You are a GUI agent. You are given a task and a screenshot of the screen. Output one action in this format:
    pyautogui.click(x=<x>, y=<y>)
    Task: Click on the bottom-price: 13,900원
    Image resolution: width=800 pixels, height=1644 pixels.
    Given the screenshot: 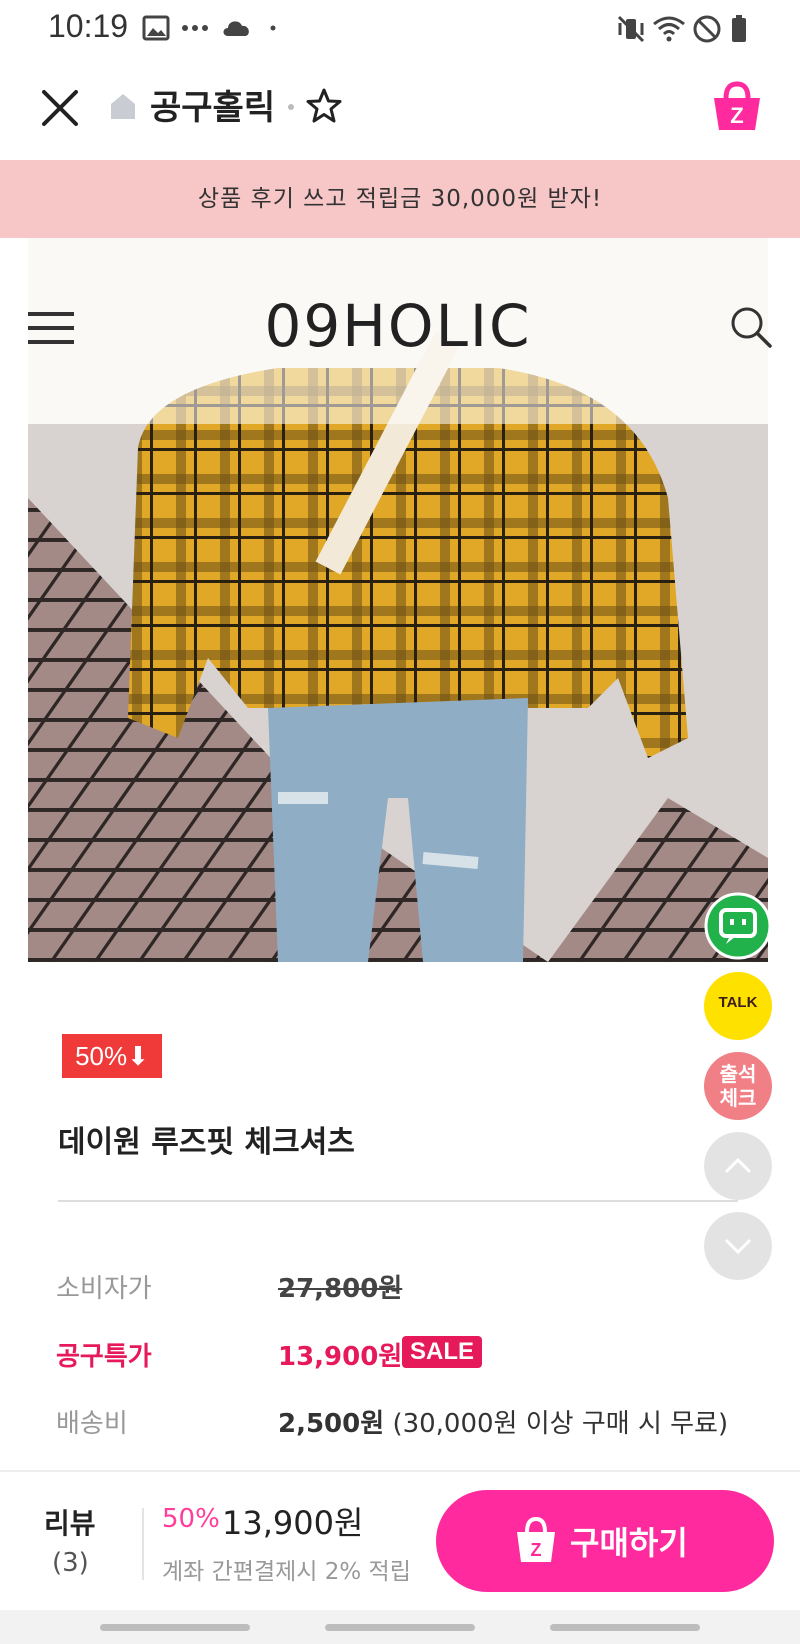 What is the action you would take?
    pyautogui.click(x=293, y=1523)
    